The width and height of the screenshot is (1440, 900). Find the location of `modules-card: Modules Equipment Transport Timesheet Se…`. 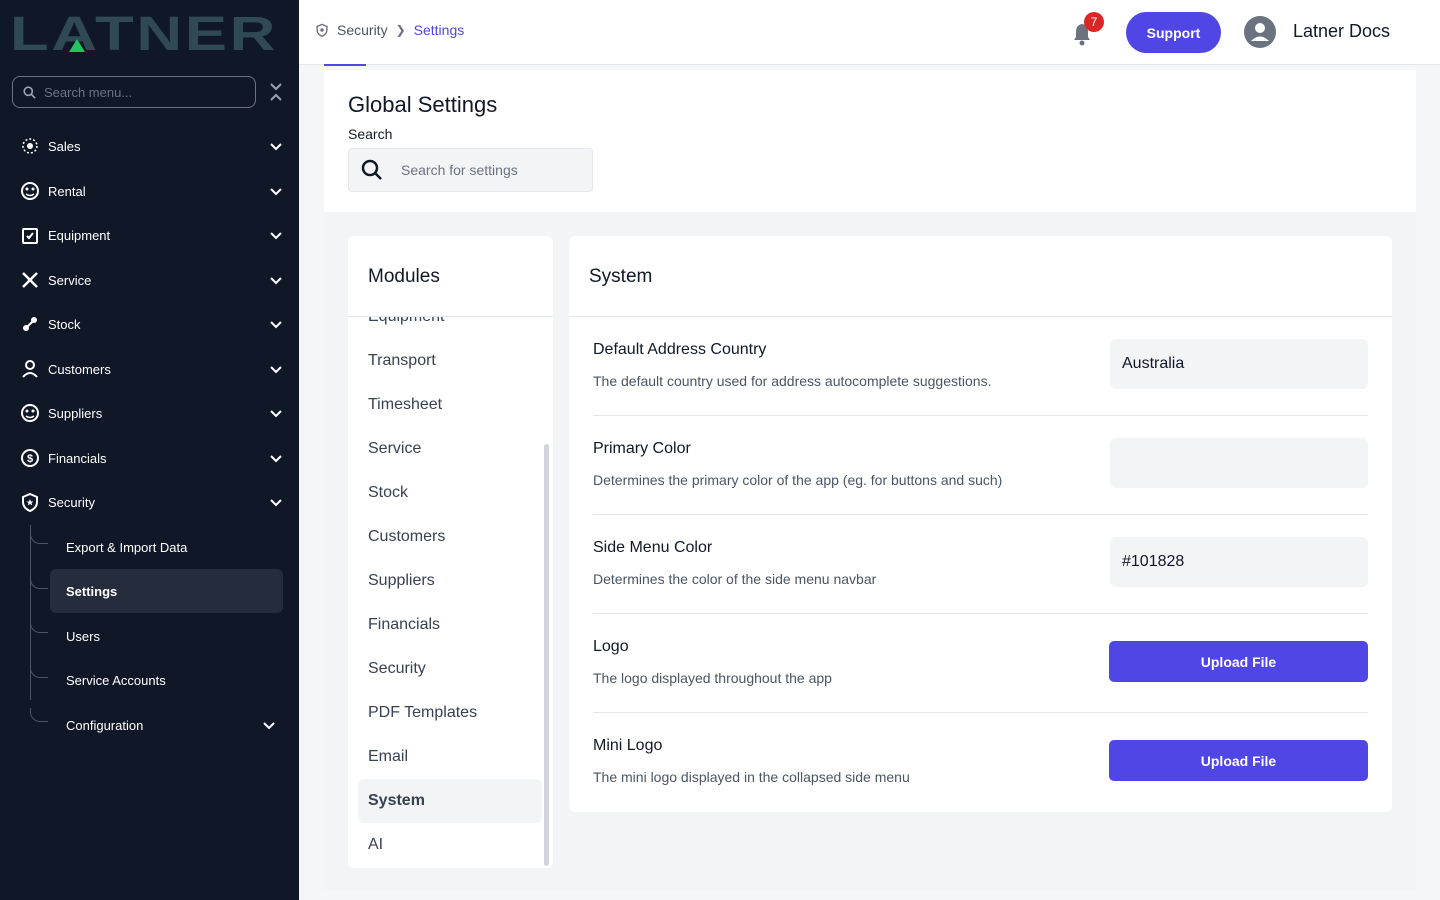

modules-card: Modules Equipment Transport Timesheet Se… is located at coordinates (450, 552).